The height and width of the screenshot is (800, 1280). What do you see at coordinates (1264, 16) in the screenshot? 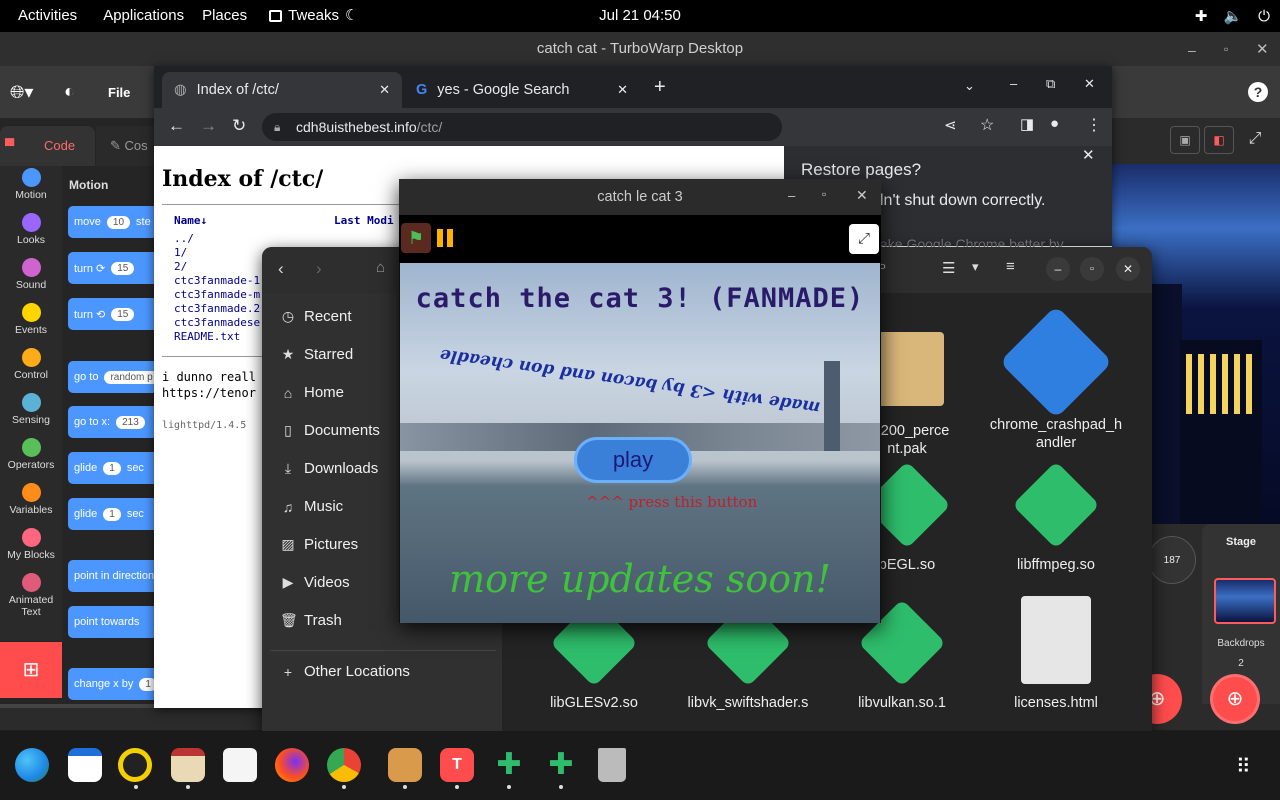
I see `power-icon: ⏻` at bounding box center [1264, 16].